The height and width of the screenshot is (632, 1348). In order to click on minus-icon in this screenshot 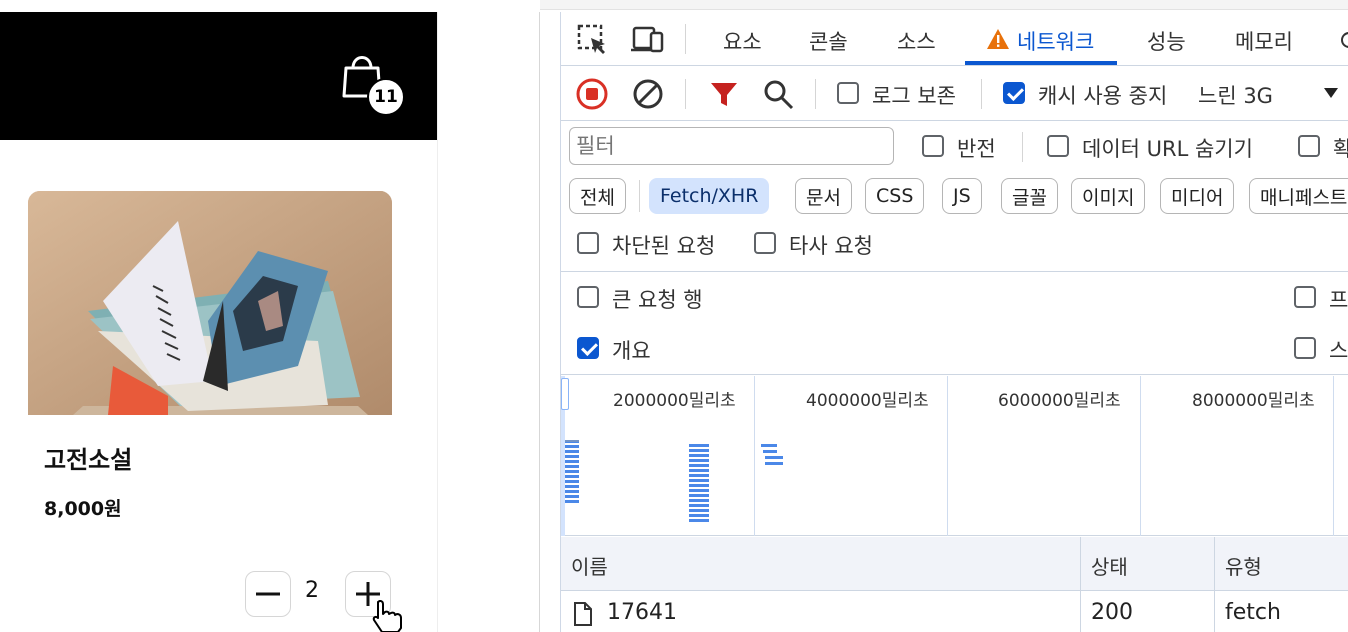, I will do `click(268, 594)`.